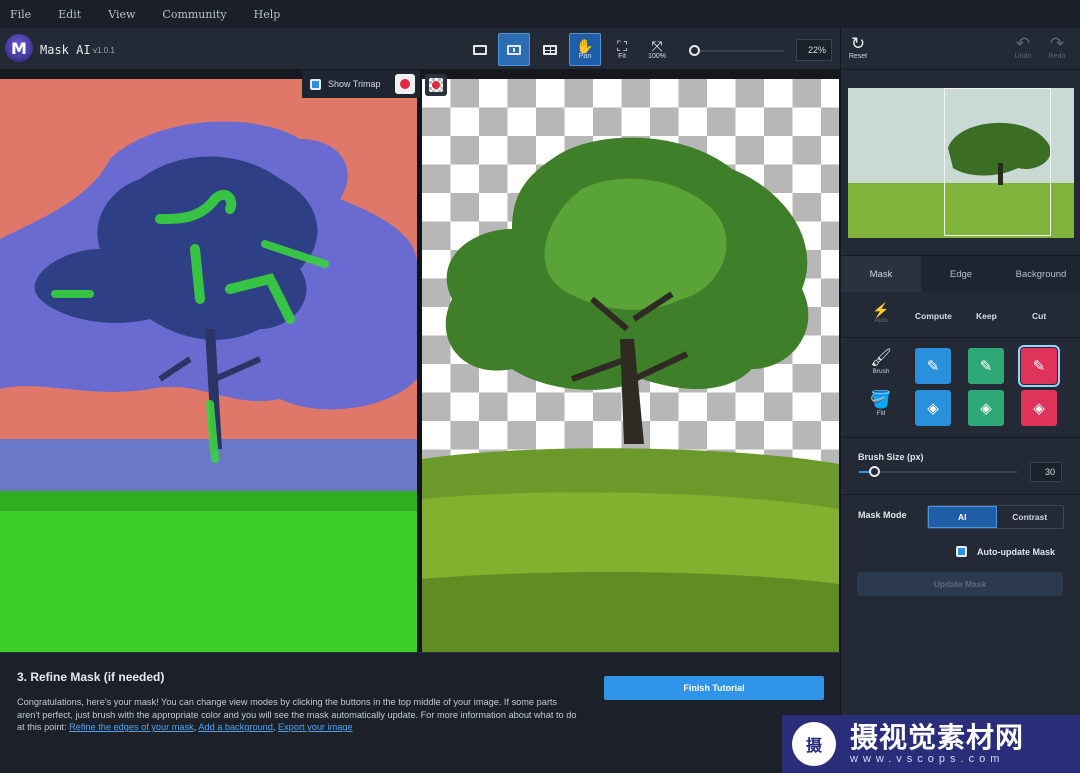  I want to click on fill-tool-row: 🪣 Fill ◈ ◈ ◈, so click(960, 408).